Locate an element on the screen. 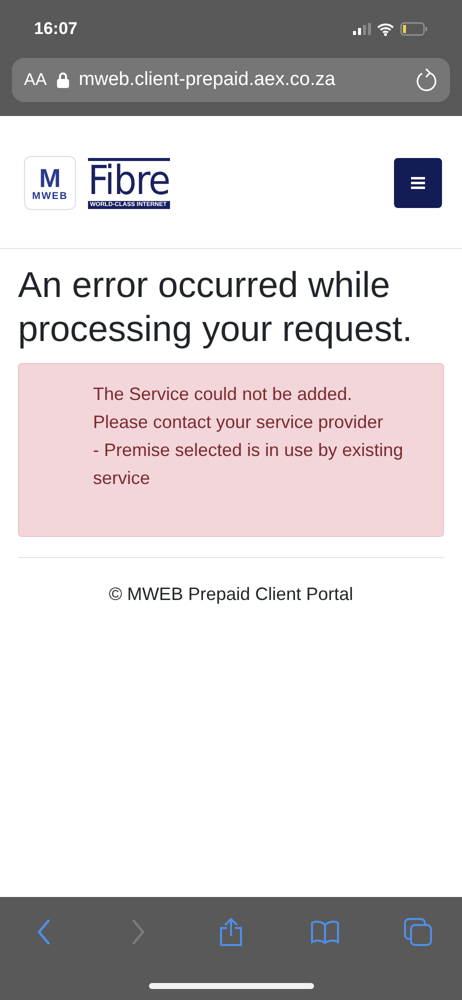 The height and width of the screenshot is (1000, 462). logo-letter: M is located at coordinates (50, 177).